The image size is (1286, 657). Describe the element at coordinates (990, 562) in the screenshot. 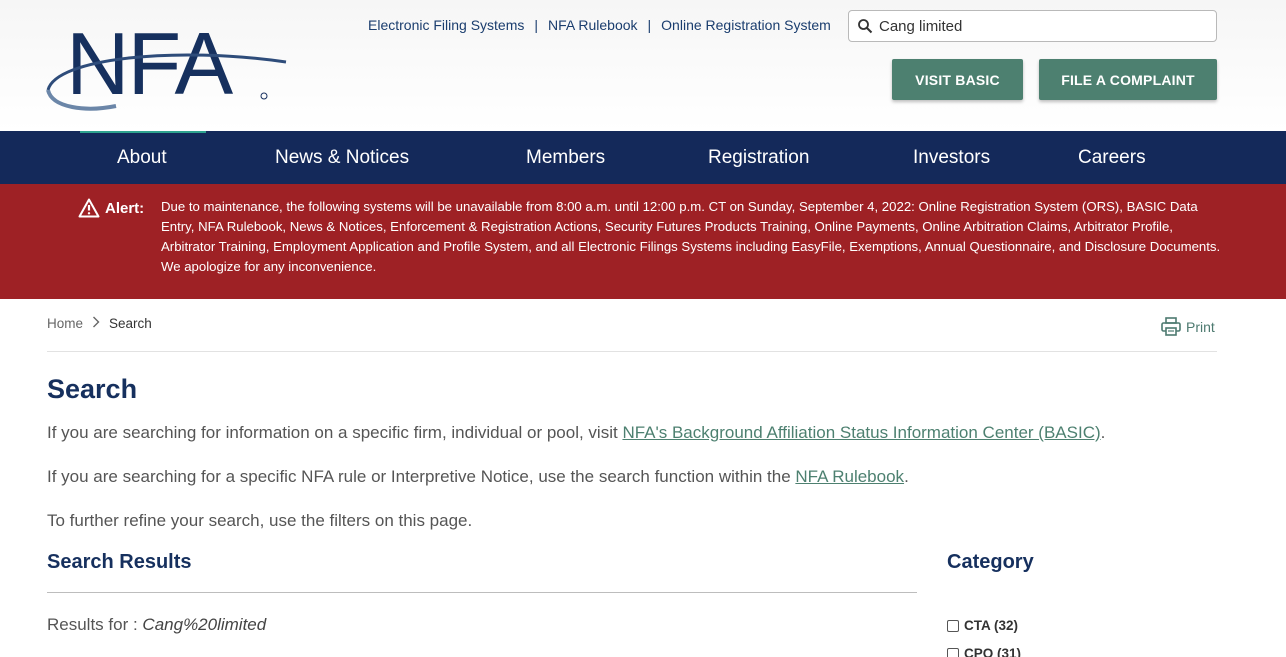

I see `category-heading: Category` at that location.